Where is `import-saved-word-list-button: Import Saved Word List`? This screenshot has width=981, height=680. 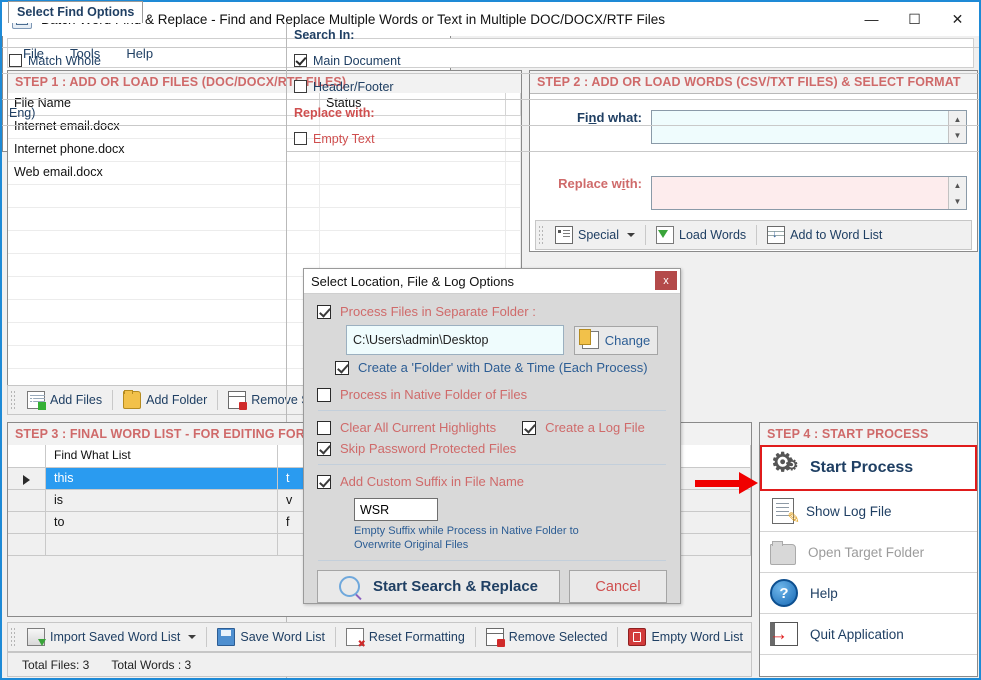
import-saved-word-list-button: Import Saved Word List is located at coordinates (111, 637).